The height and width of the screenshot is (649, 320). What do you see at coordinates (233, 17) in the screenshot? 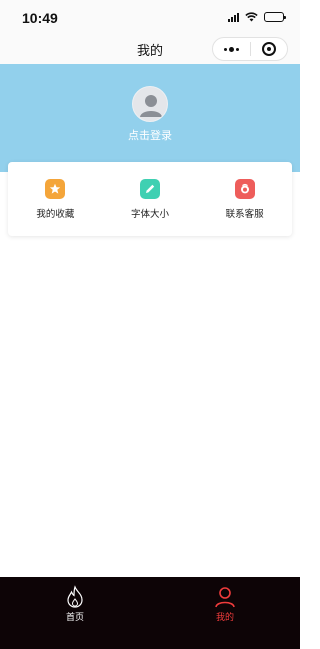
I see `signal-icon` at bounding box center [233, 17].